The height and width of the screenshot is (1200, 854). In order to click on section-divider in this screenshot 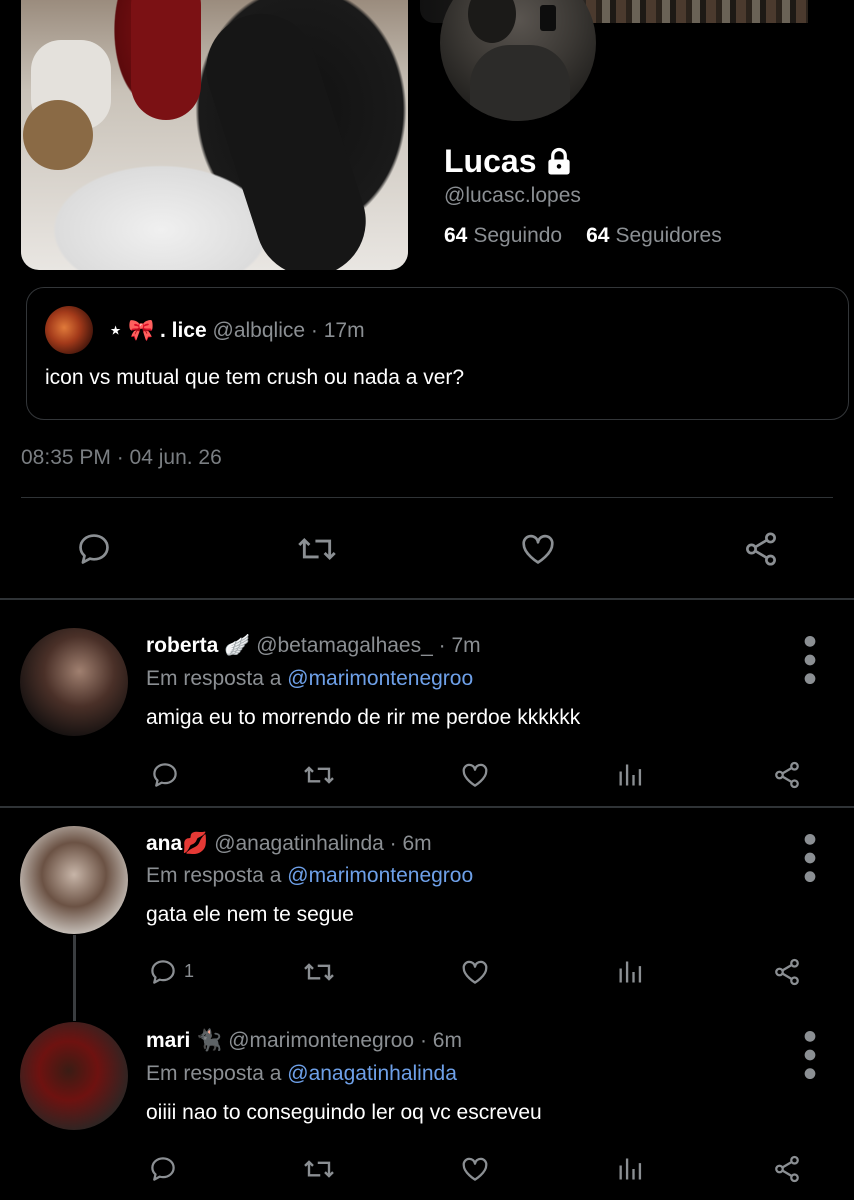, I will do `click(427, 599)`.